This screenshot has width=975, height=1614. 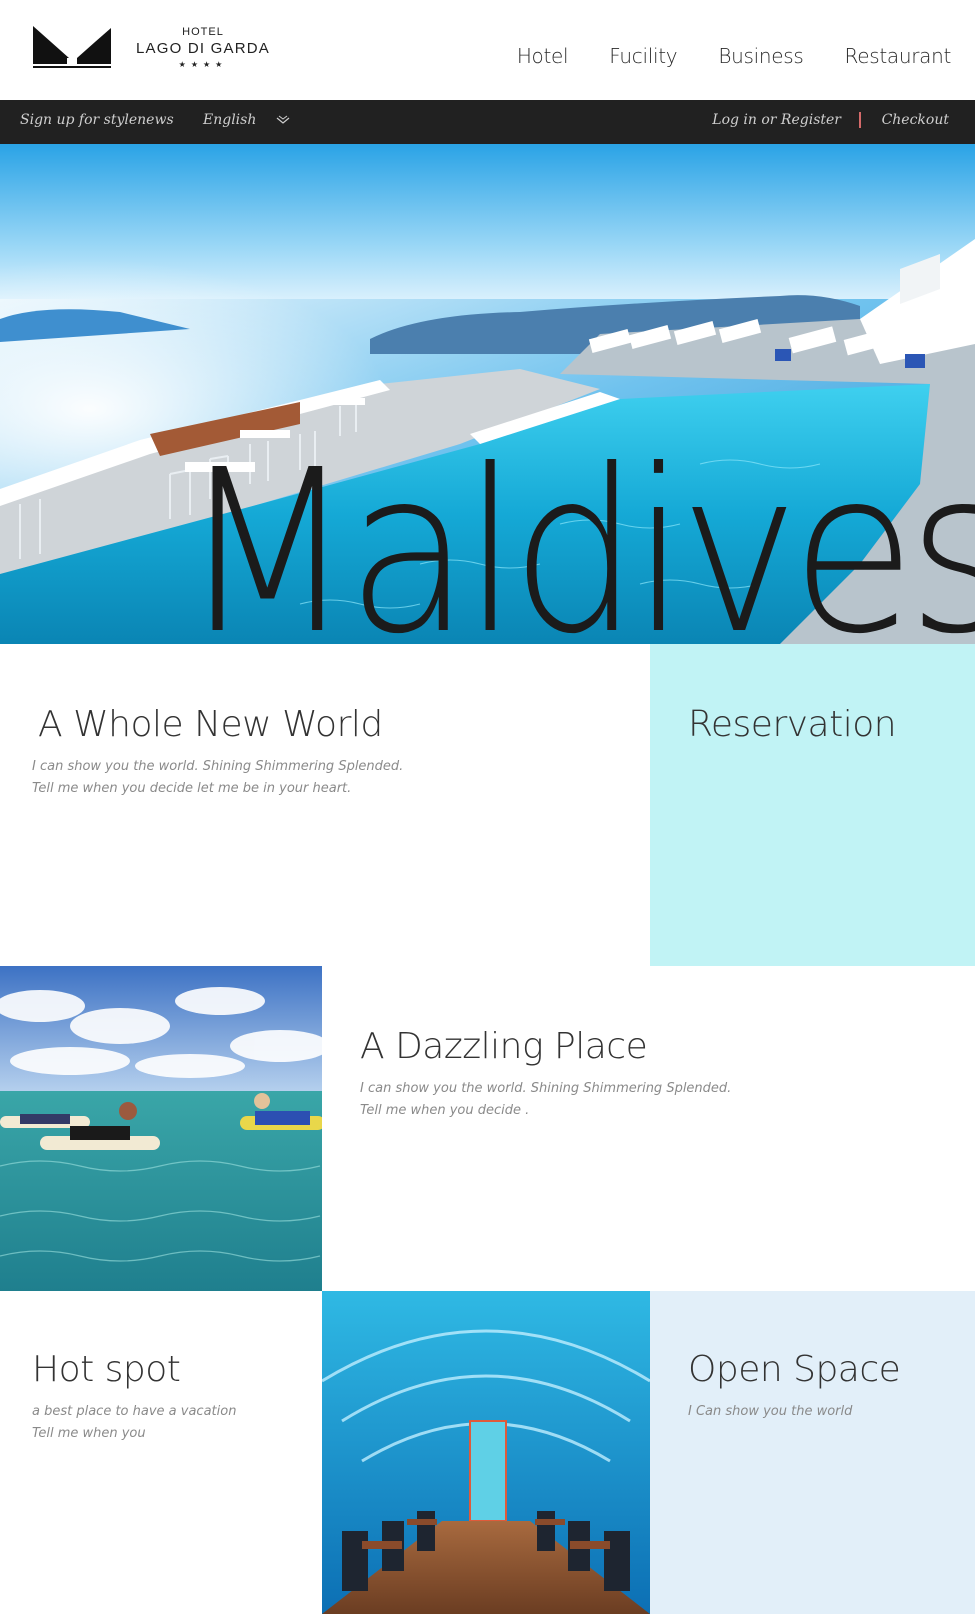 What do you see at coordinates (543, 56) in the screenshot?
I see `nav-item-hotel: Hotel` at bounding box center [543, 56].